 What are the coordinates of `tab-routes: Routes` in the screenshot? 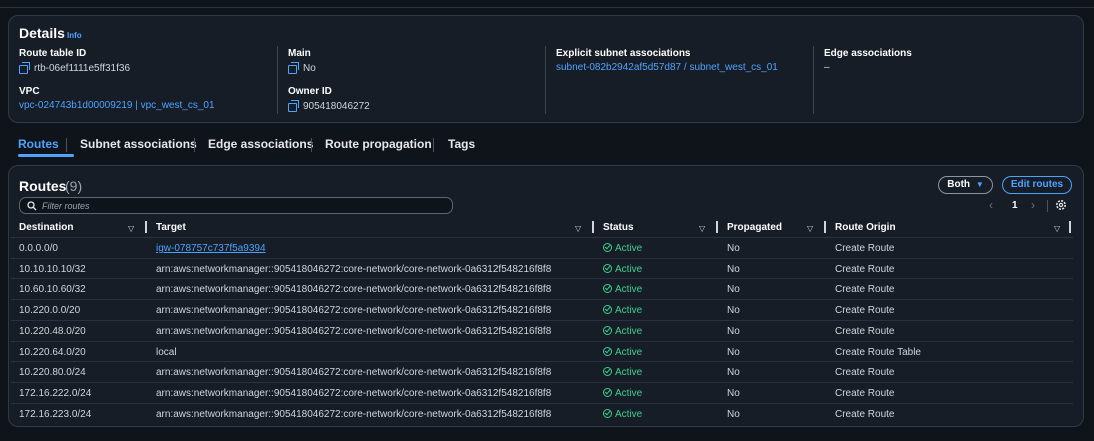 It's located at (38, 144).